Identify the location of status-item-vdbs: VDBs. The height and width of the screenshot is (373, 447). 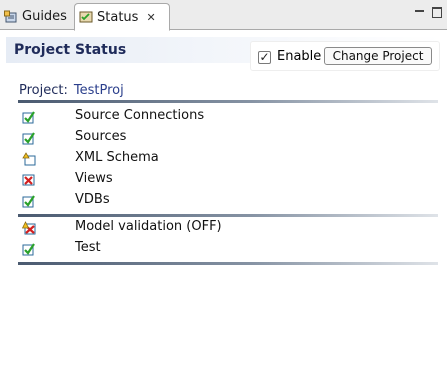
(172, 201).